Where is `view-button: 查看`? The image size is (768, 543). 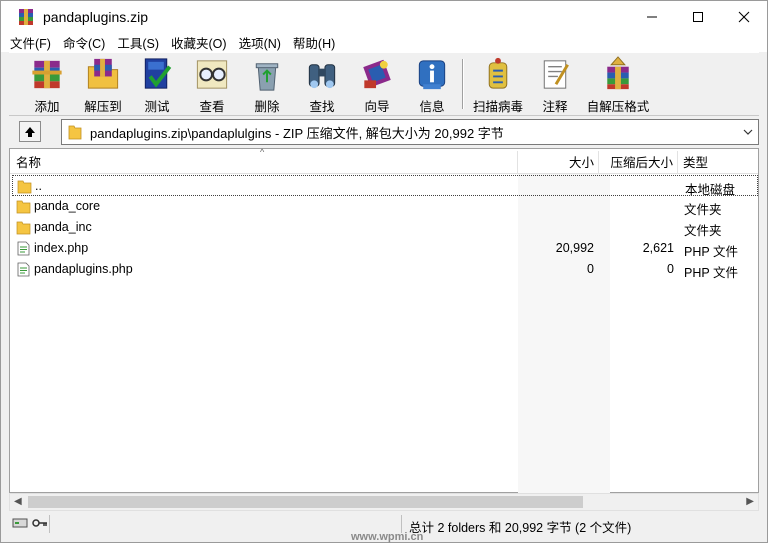
view-button: 查看 is located at coordinates (212, 85).